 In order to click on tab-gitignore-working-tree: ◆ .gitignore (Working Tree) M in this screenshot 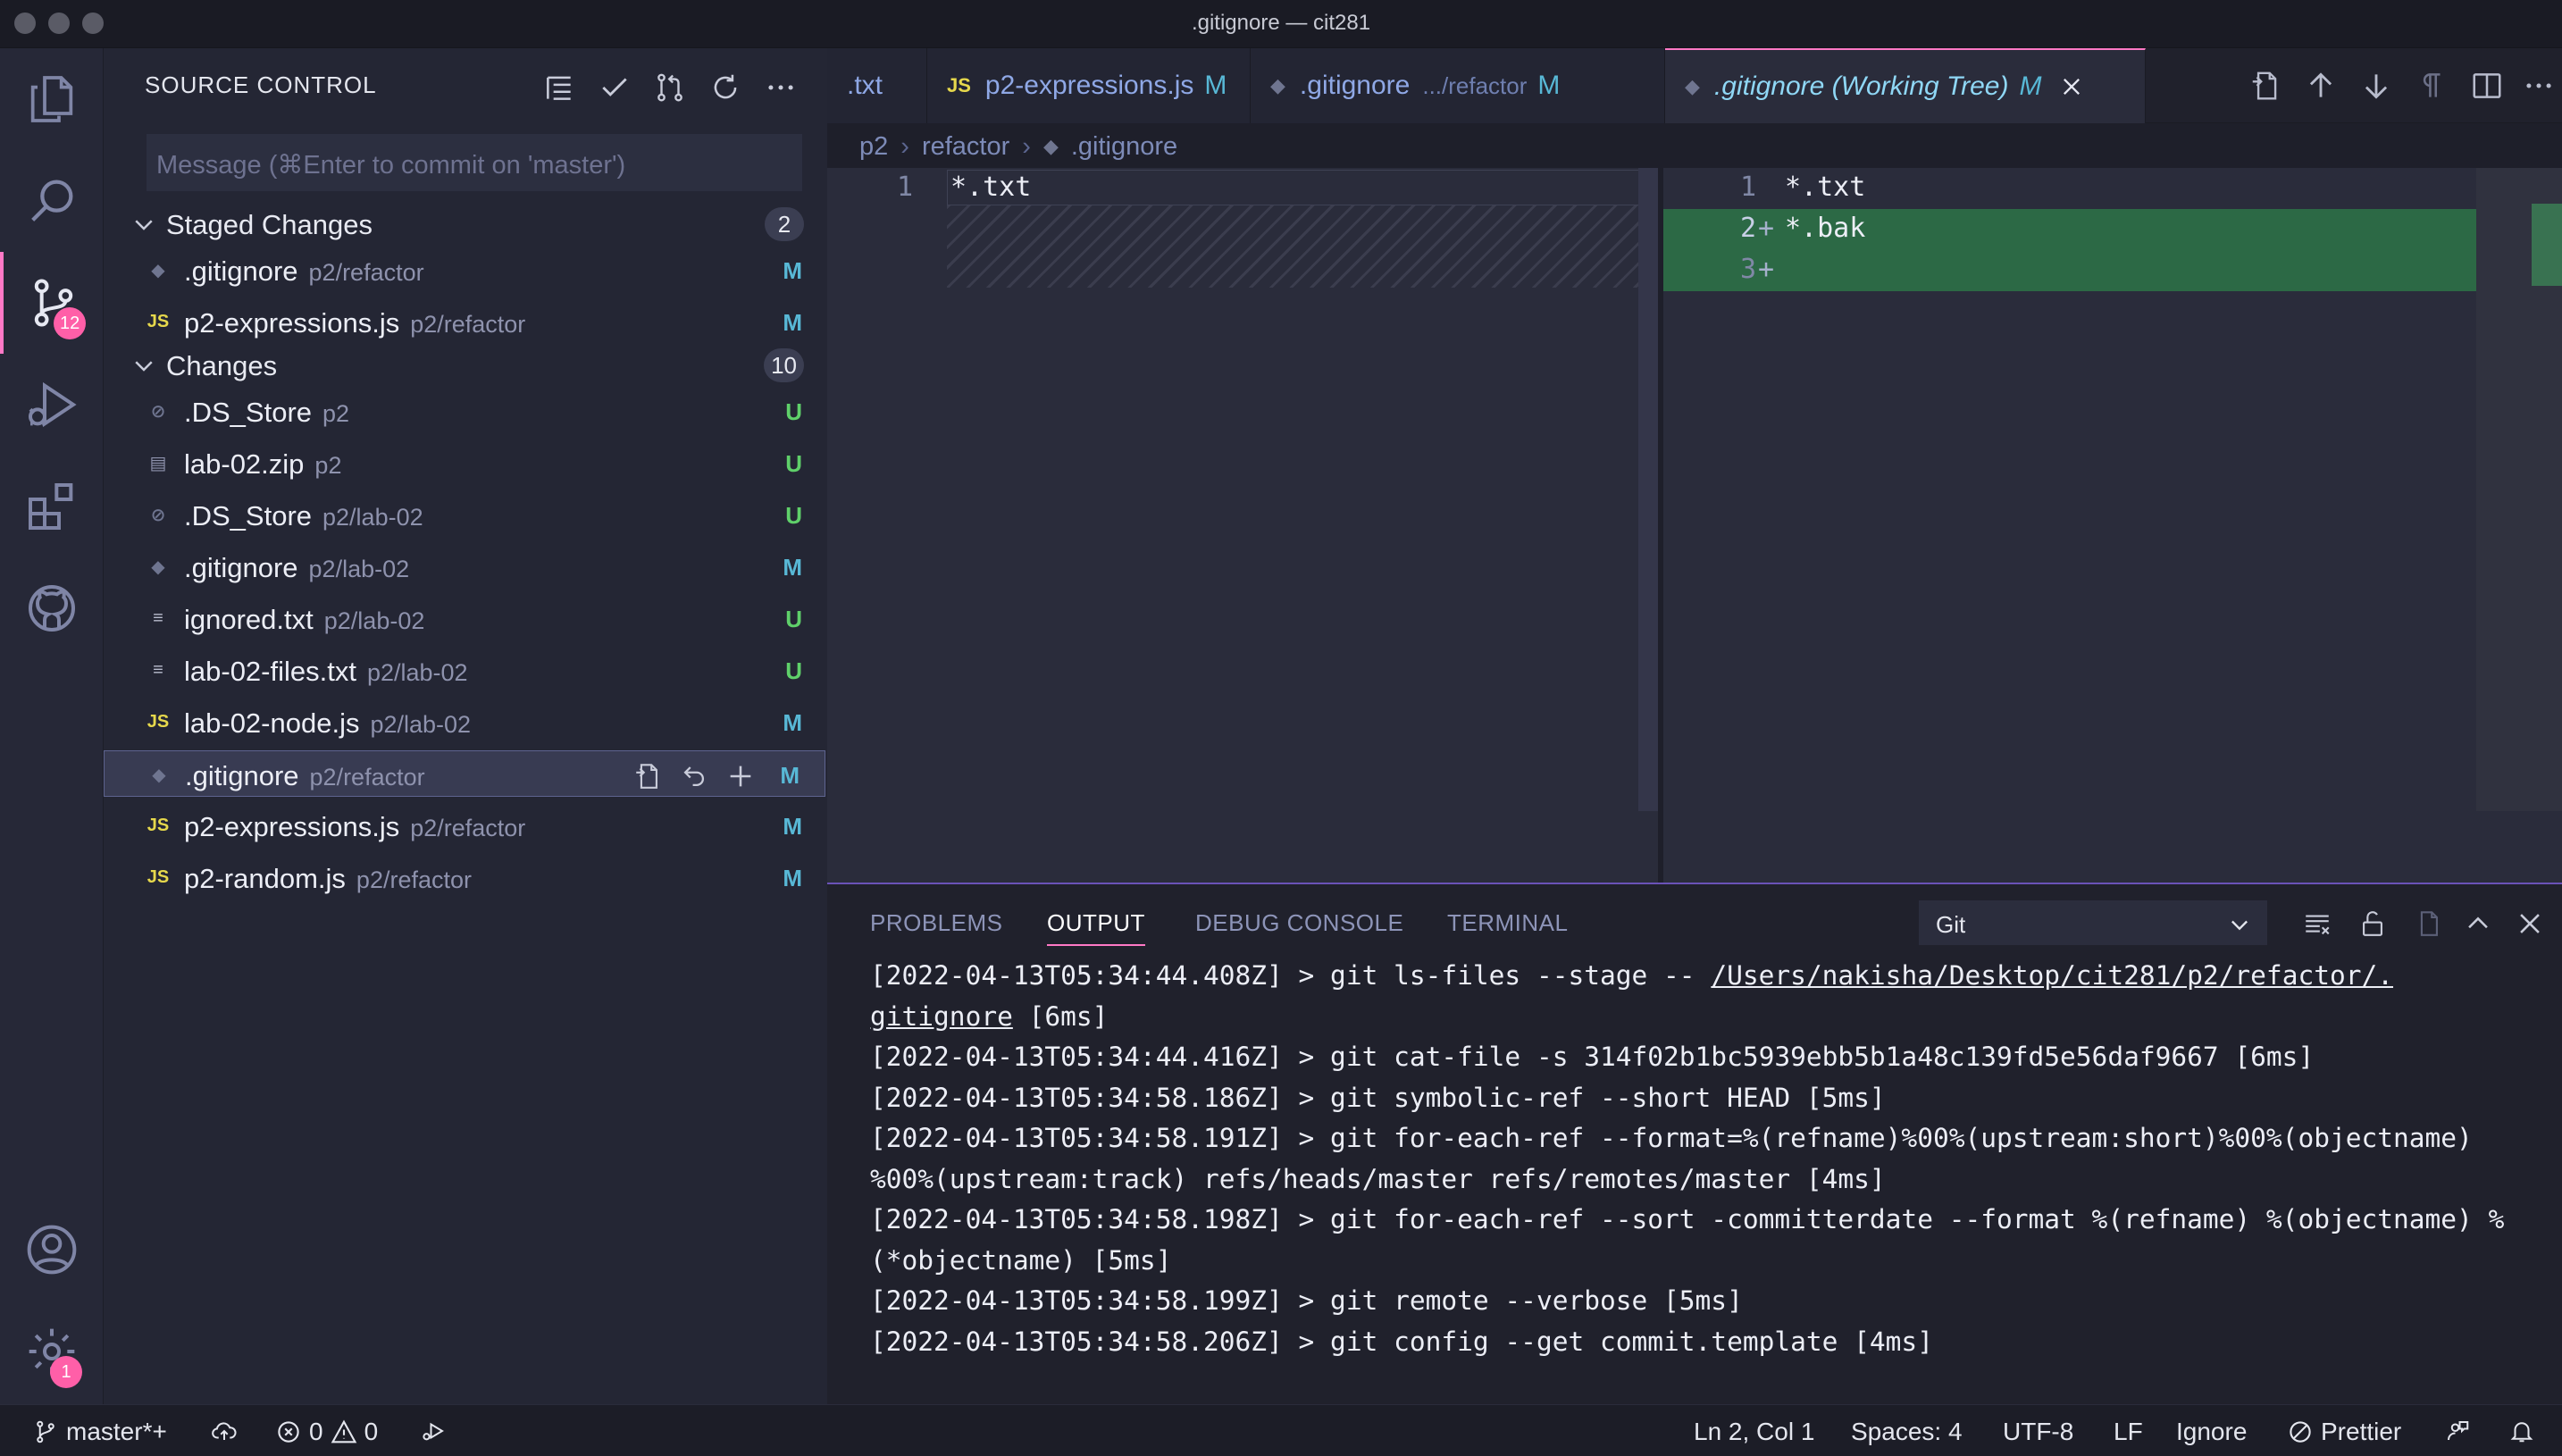, I will do `click(1905, 85)`.